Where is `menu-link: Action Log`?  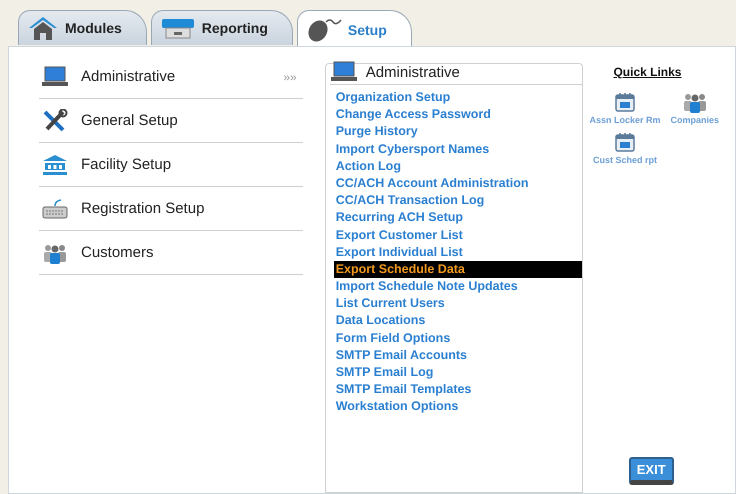 menu-link: Action Log is located at coordinates (458, 166).